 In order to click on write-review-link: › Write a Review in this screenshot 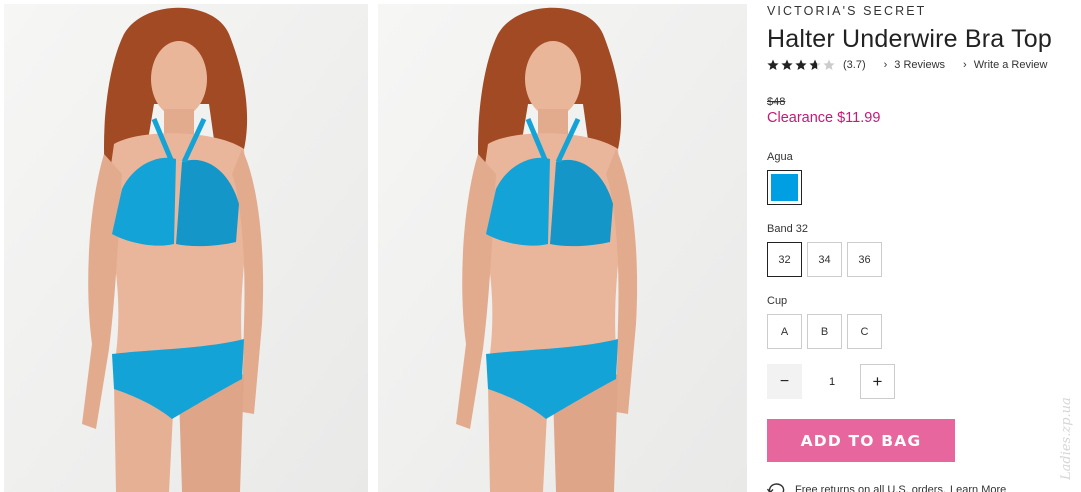, I will do `click(1005, 65)`.